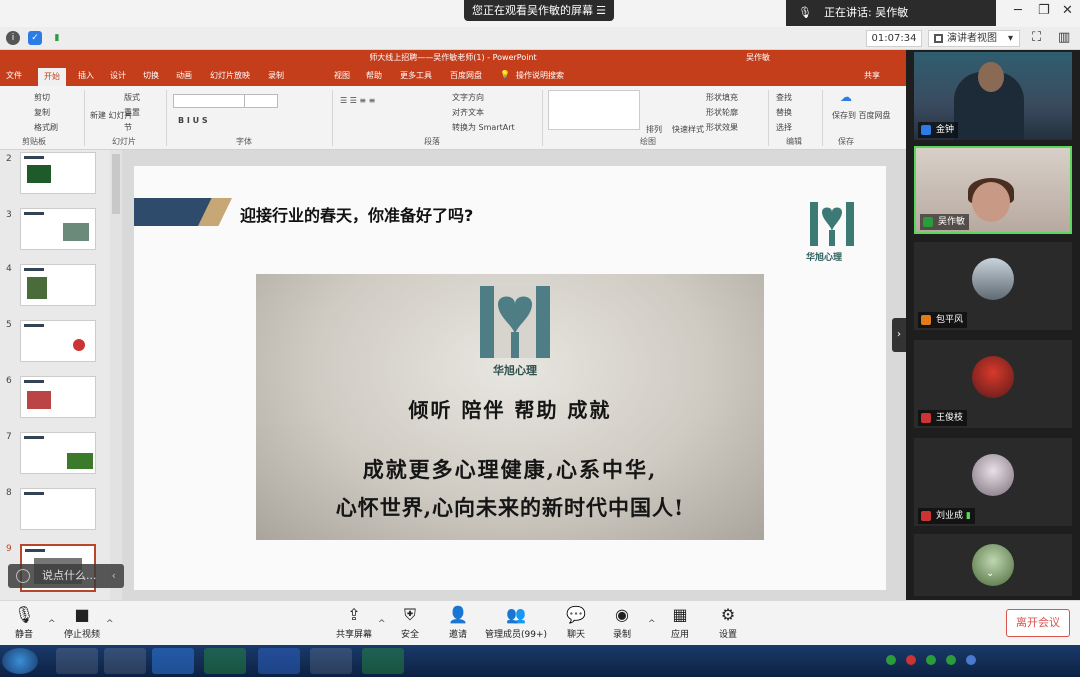 Image resolution: width=1080 pixels, height=677 pixels. What do you see at coordinates (993, 482) in the screenshot?
I see `participant-tile: 刘业成 ▮` at bounding box center [993, 482].